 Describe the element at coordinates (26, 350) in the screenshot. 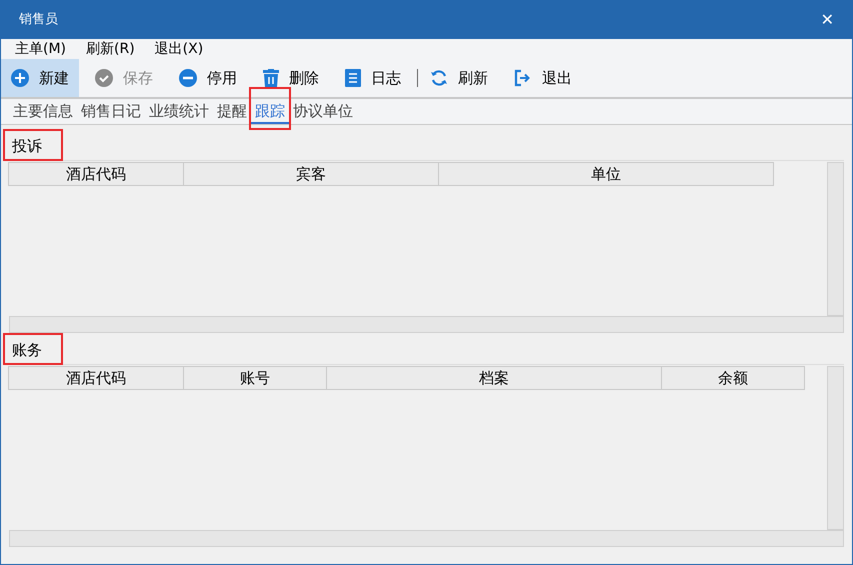

I see `section-title: 账务` at that location.